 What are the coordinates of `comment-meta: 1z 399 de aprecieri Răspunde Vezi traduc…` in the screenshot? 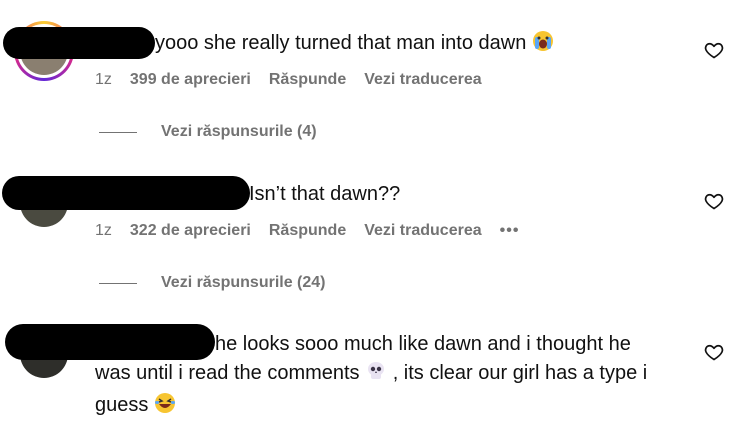 It's located at (288, 80).